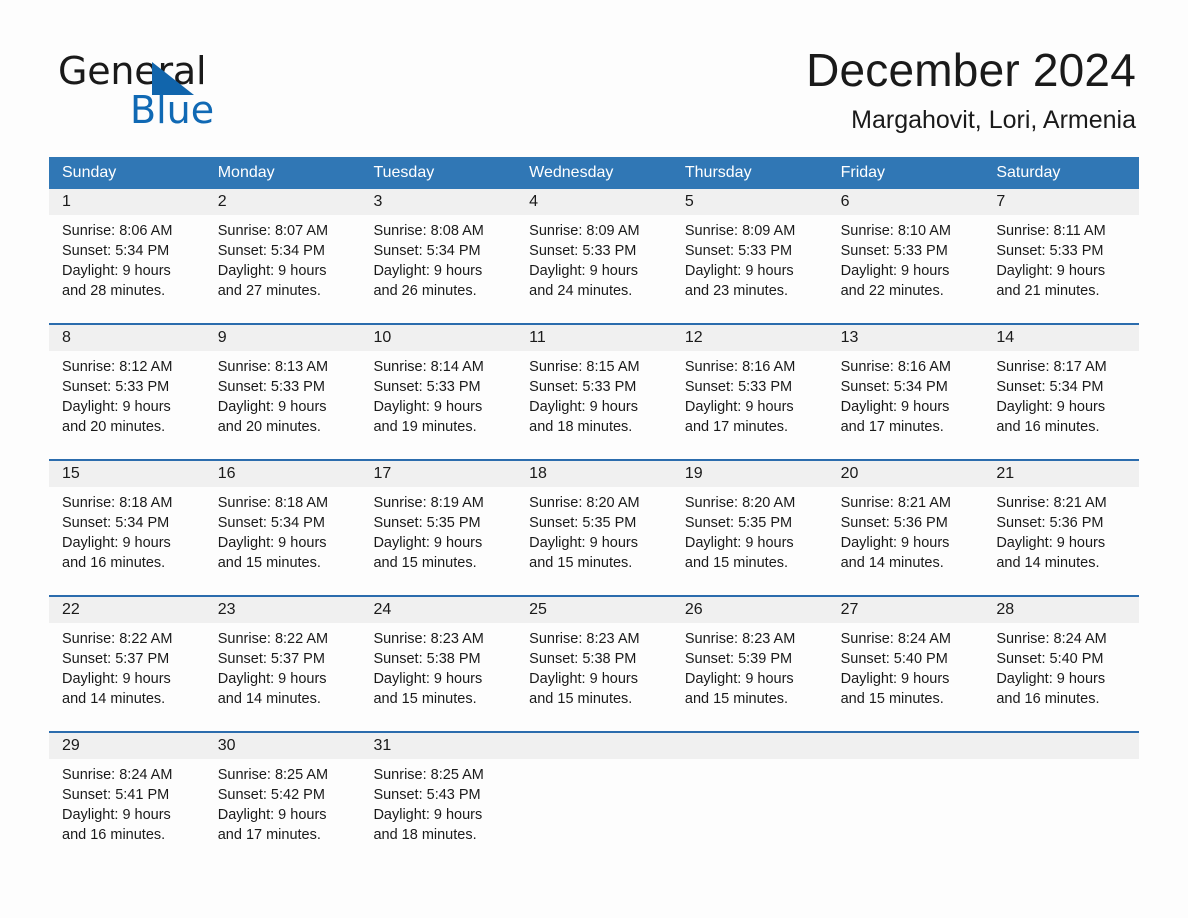 This screenshot has width=1188, height=918. What do you see at coordinates (427, 523) in the screenshot?
I see `sunset-text: Sunset: 5:35 PM` at bounding box center [427, 523].